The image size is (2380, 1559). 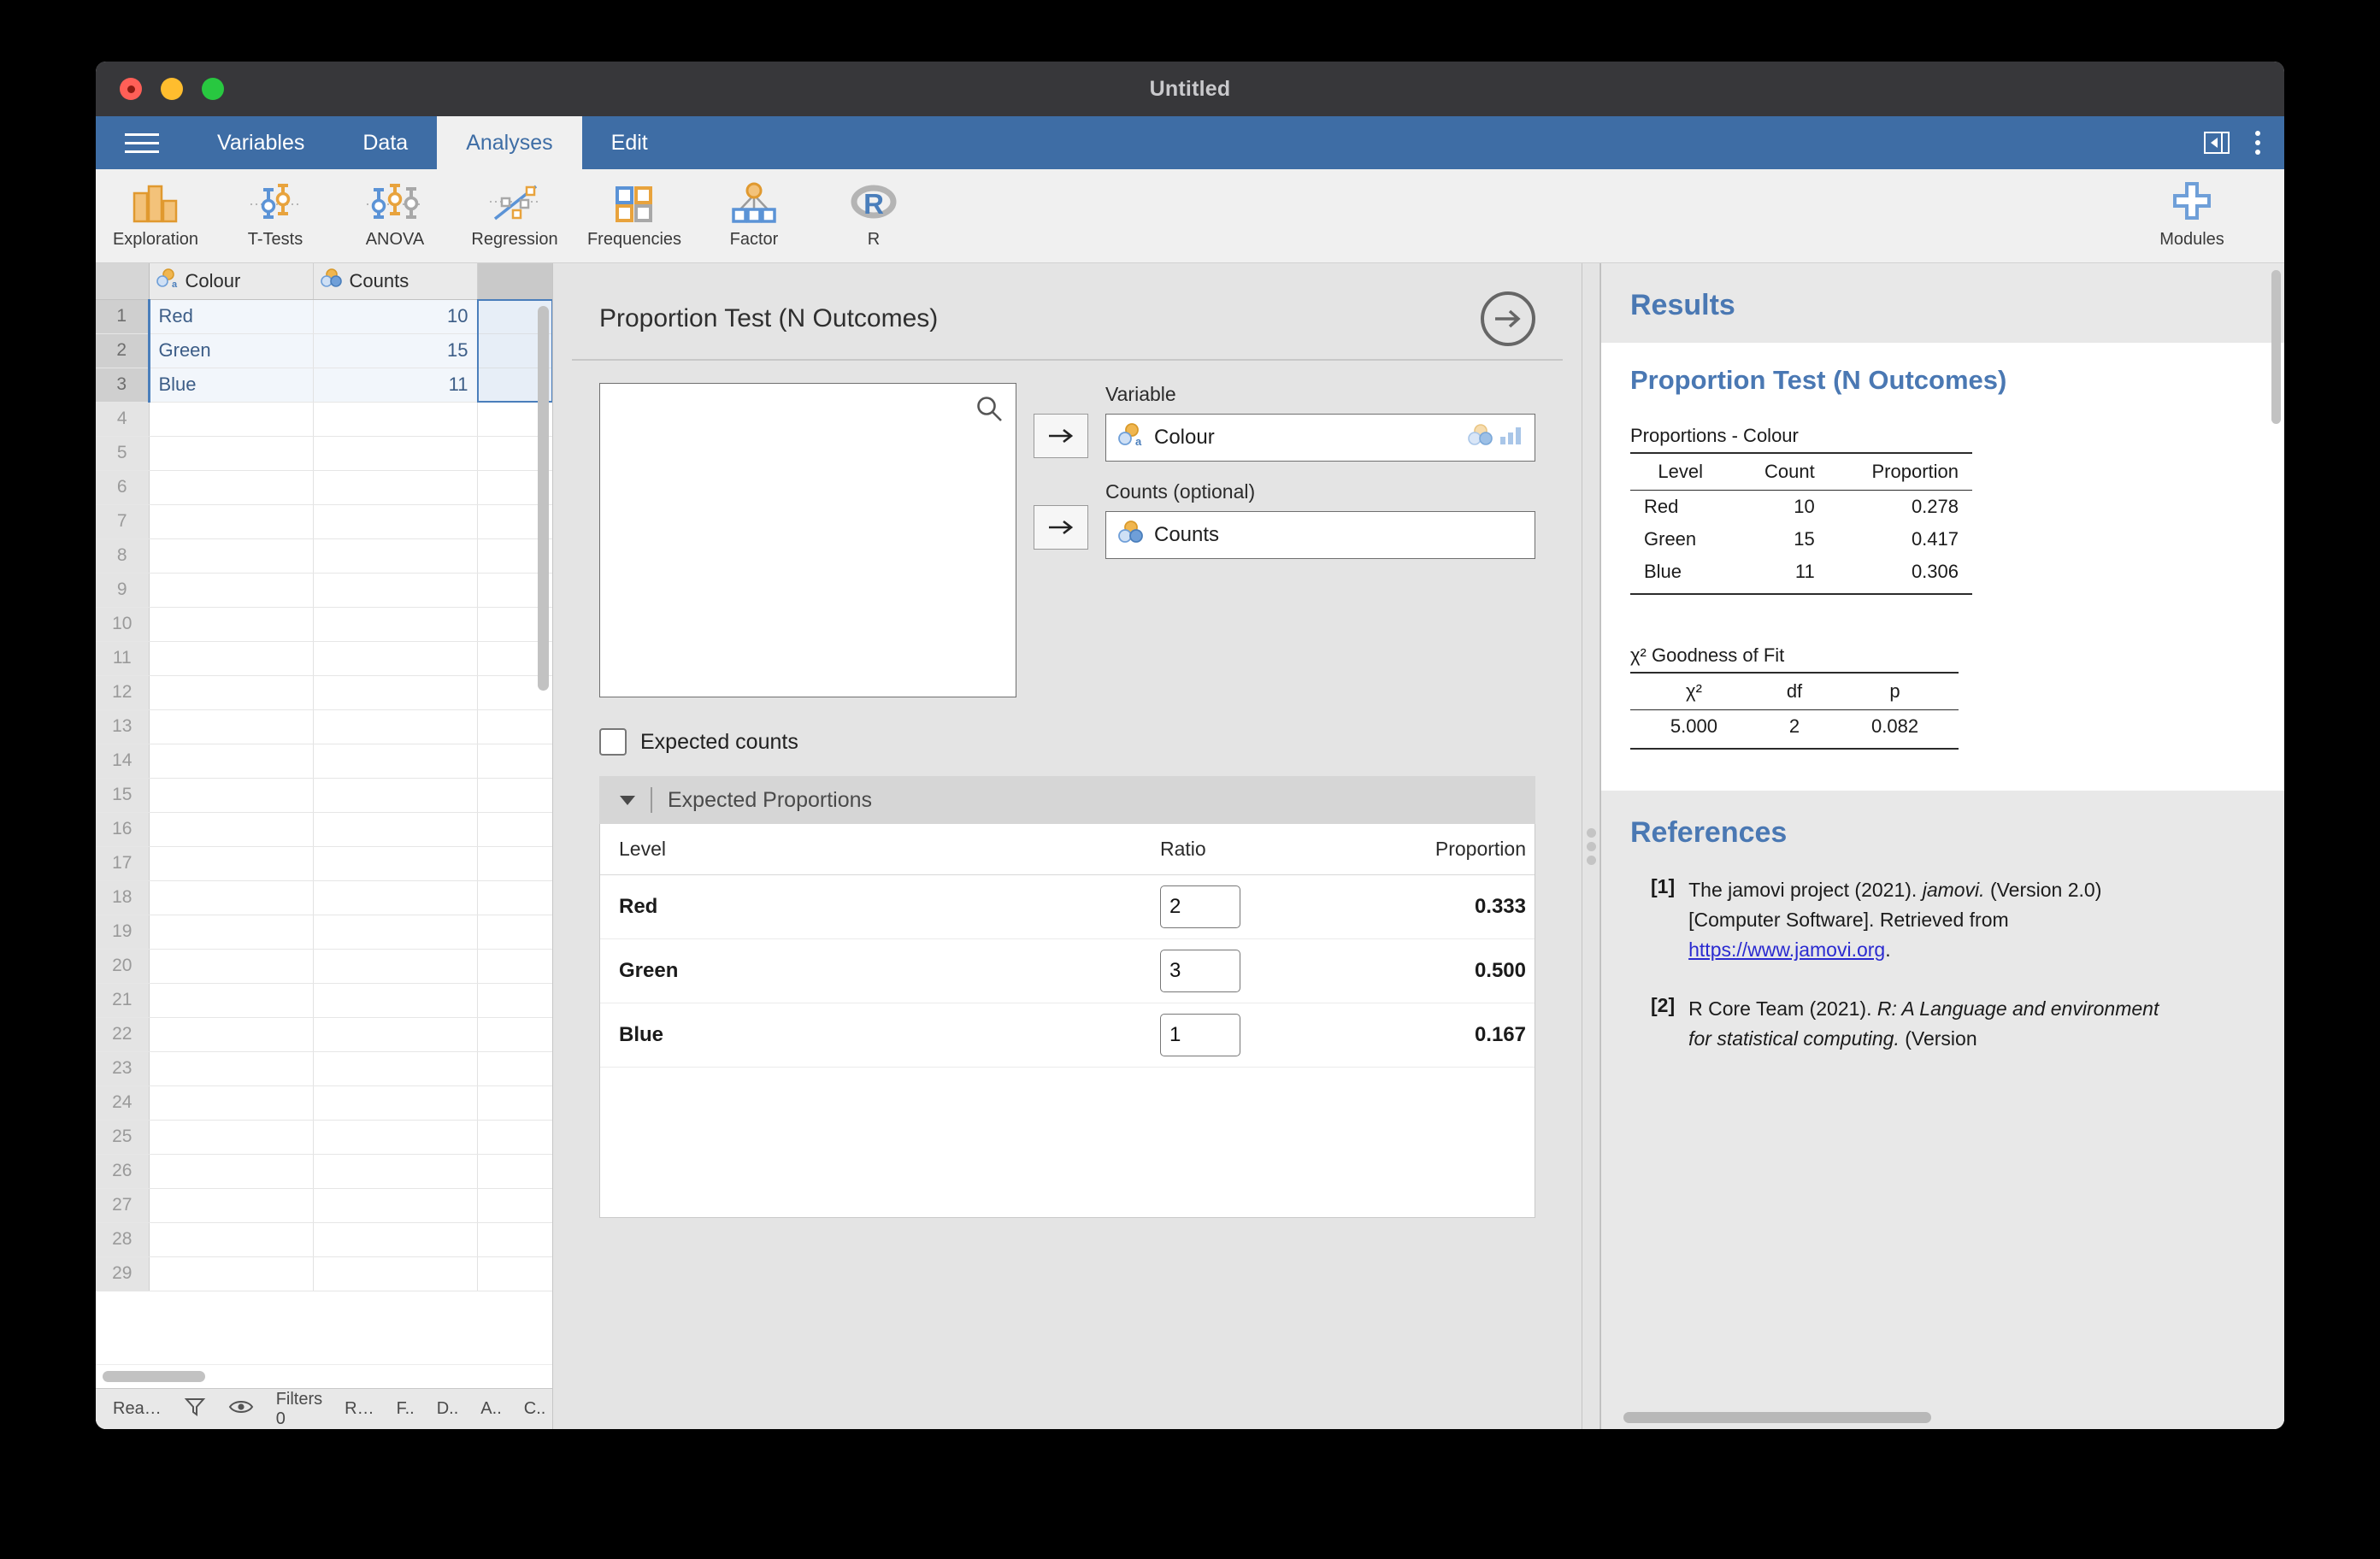 I want to click on table-row: 27, so click(x=324, y=1205).